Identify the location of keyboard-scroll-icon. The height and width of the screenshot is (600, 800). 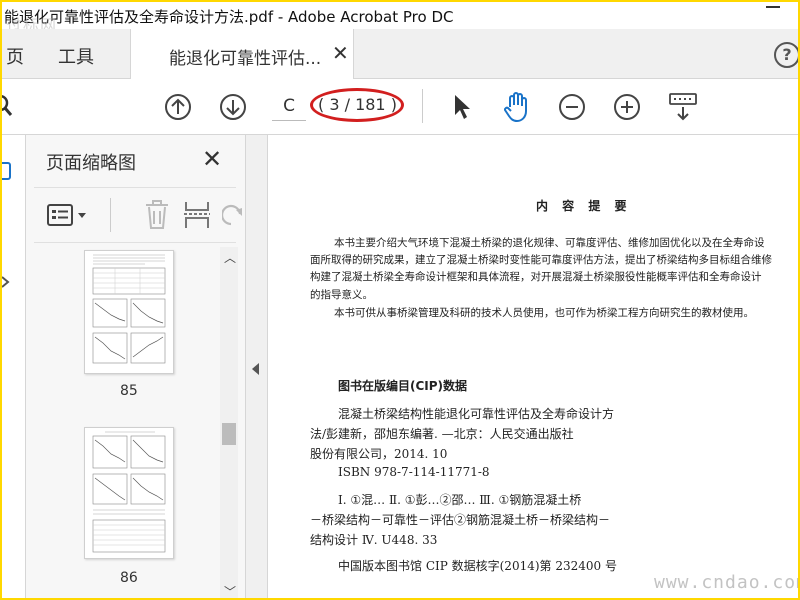
(683, 107).